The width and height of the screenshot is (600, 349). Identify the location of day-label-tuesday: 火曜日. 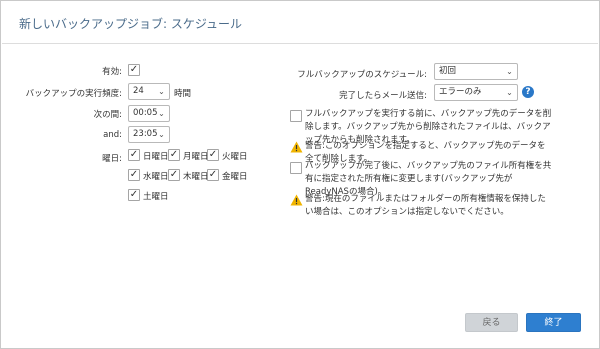
(235, 157).